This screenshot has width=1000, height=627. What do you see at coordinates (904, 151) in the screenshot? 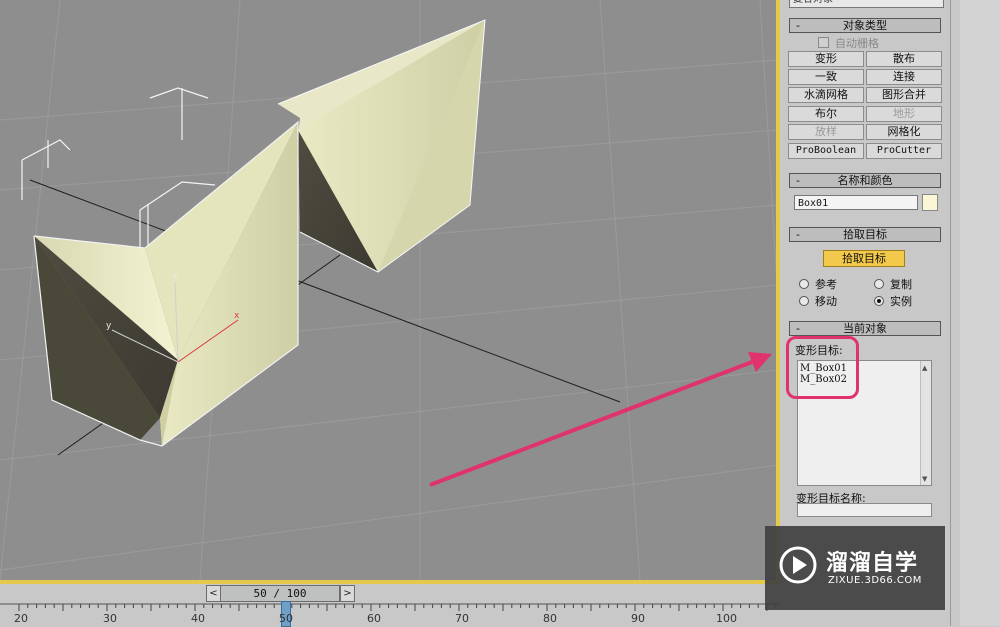
I see `procutter-button: ProCutter` at bounding box center [904, 151].